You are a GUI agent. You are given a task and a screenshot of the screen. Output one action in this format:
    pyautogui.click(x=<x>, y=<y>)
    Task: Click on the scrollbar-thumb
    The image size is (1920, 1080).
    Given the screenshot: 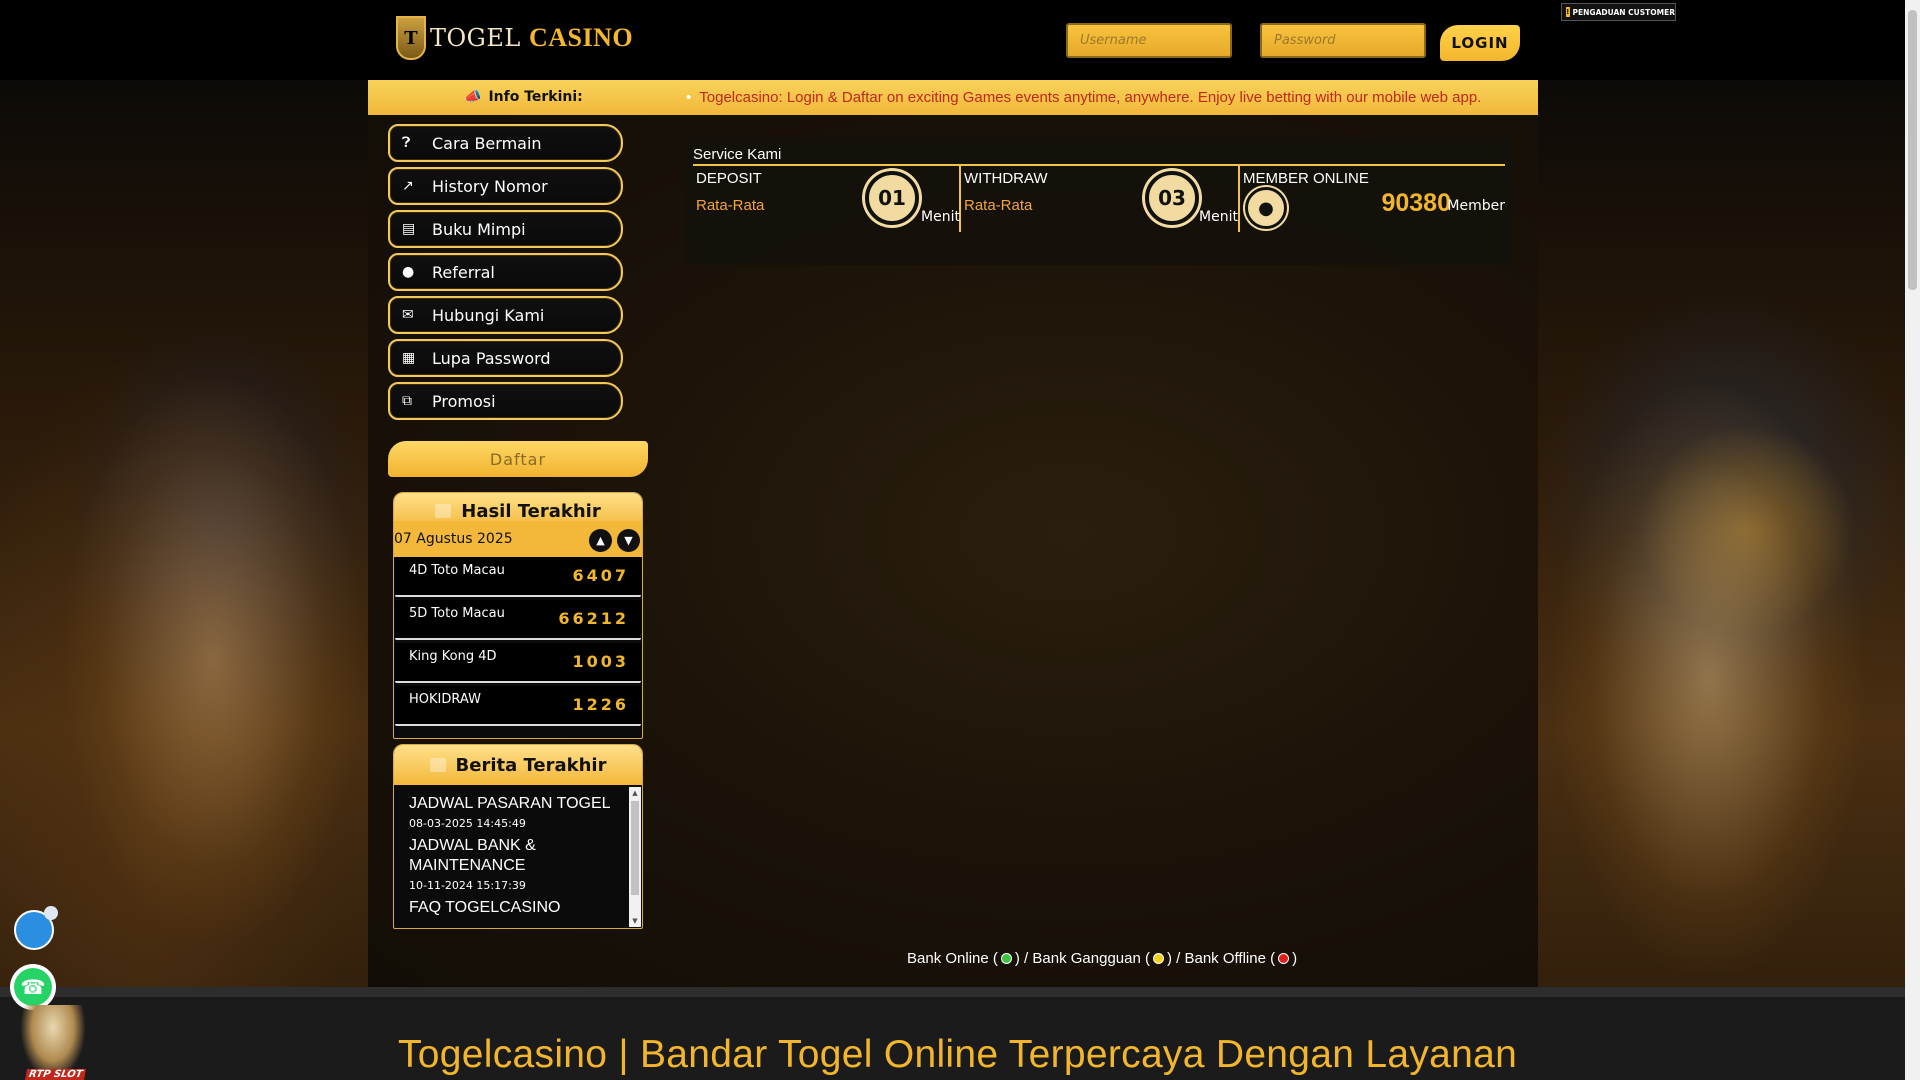 What is the action you would take?
    pyautogui.click(x=635, y=848)
    